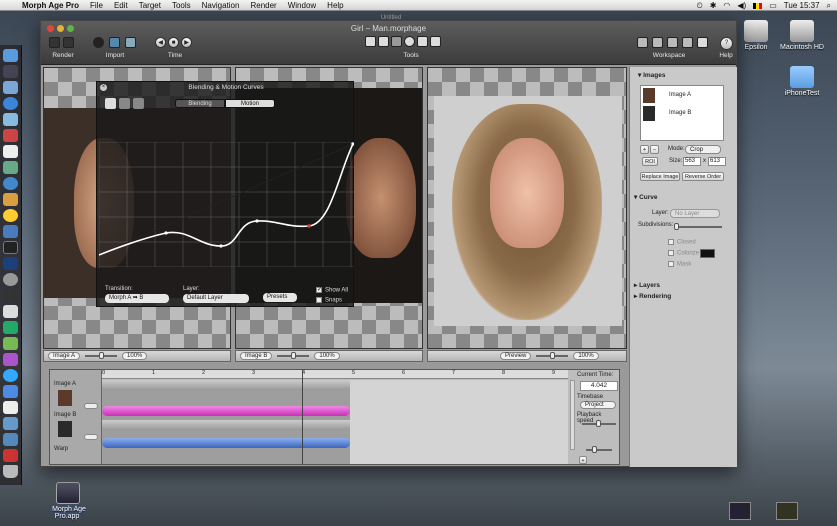 The image size is (837, 526). What do you see at coordinates (657, 42) in the screenshot?
I see `workspace-dual-icon` at bounding box center [657, 42].